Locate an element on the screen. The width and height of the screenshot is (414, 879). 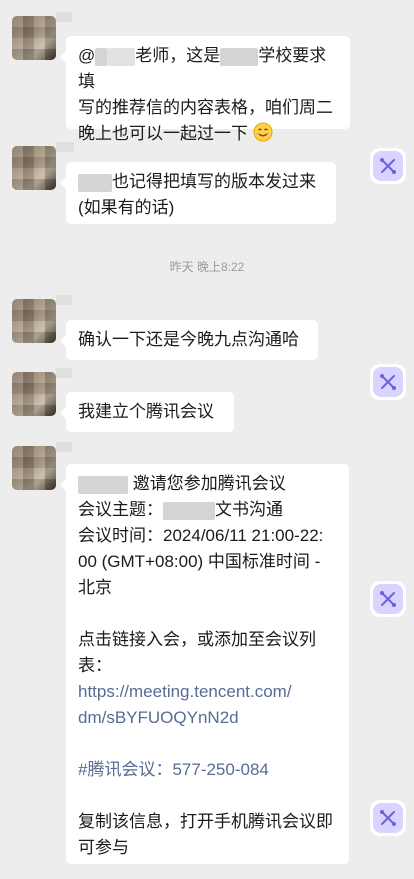
message-line: @ 老师，这是 学校要求填 is located at coordinates (208, 69).